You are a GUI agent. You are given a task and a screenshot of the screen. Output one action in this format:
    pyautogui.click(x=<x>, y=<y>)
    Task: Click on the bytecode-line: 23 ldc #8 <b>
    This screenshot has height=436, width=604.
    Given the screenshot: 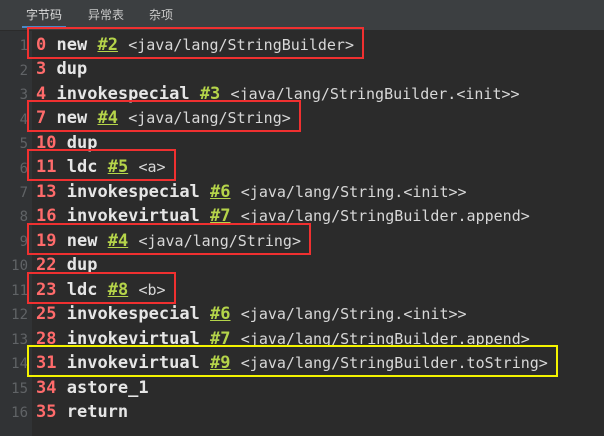 What is the action you would take?
    pyautogui.click(x=101, y=290)
    